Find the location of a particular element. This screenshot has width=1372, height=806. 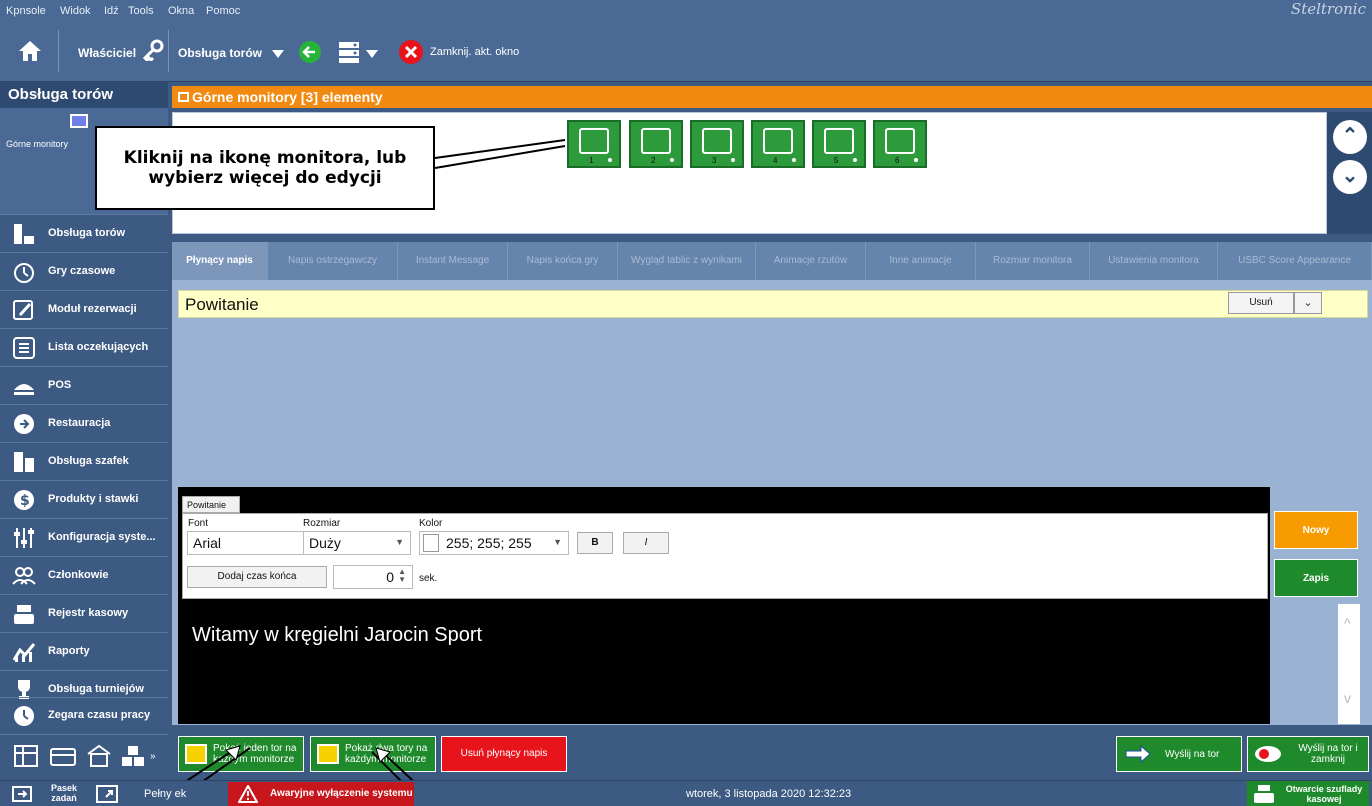

sidebar-item-label: POS is located at coordinates (60, 385).